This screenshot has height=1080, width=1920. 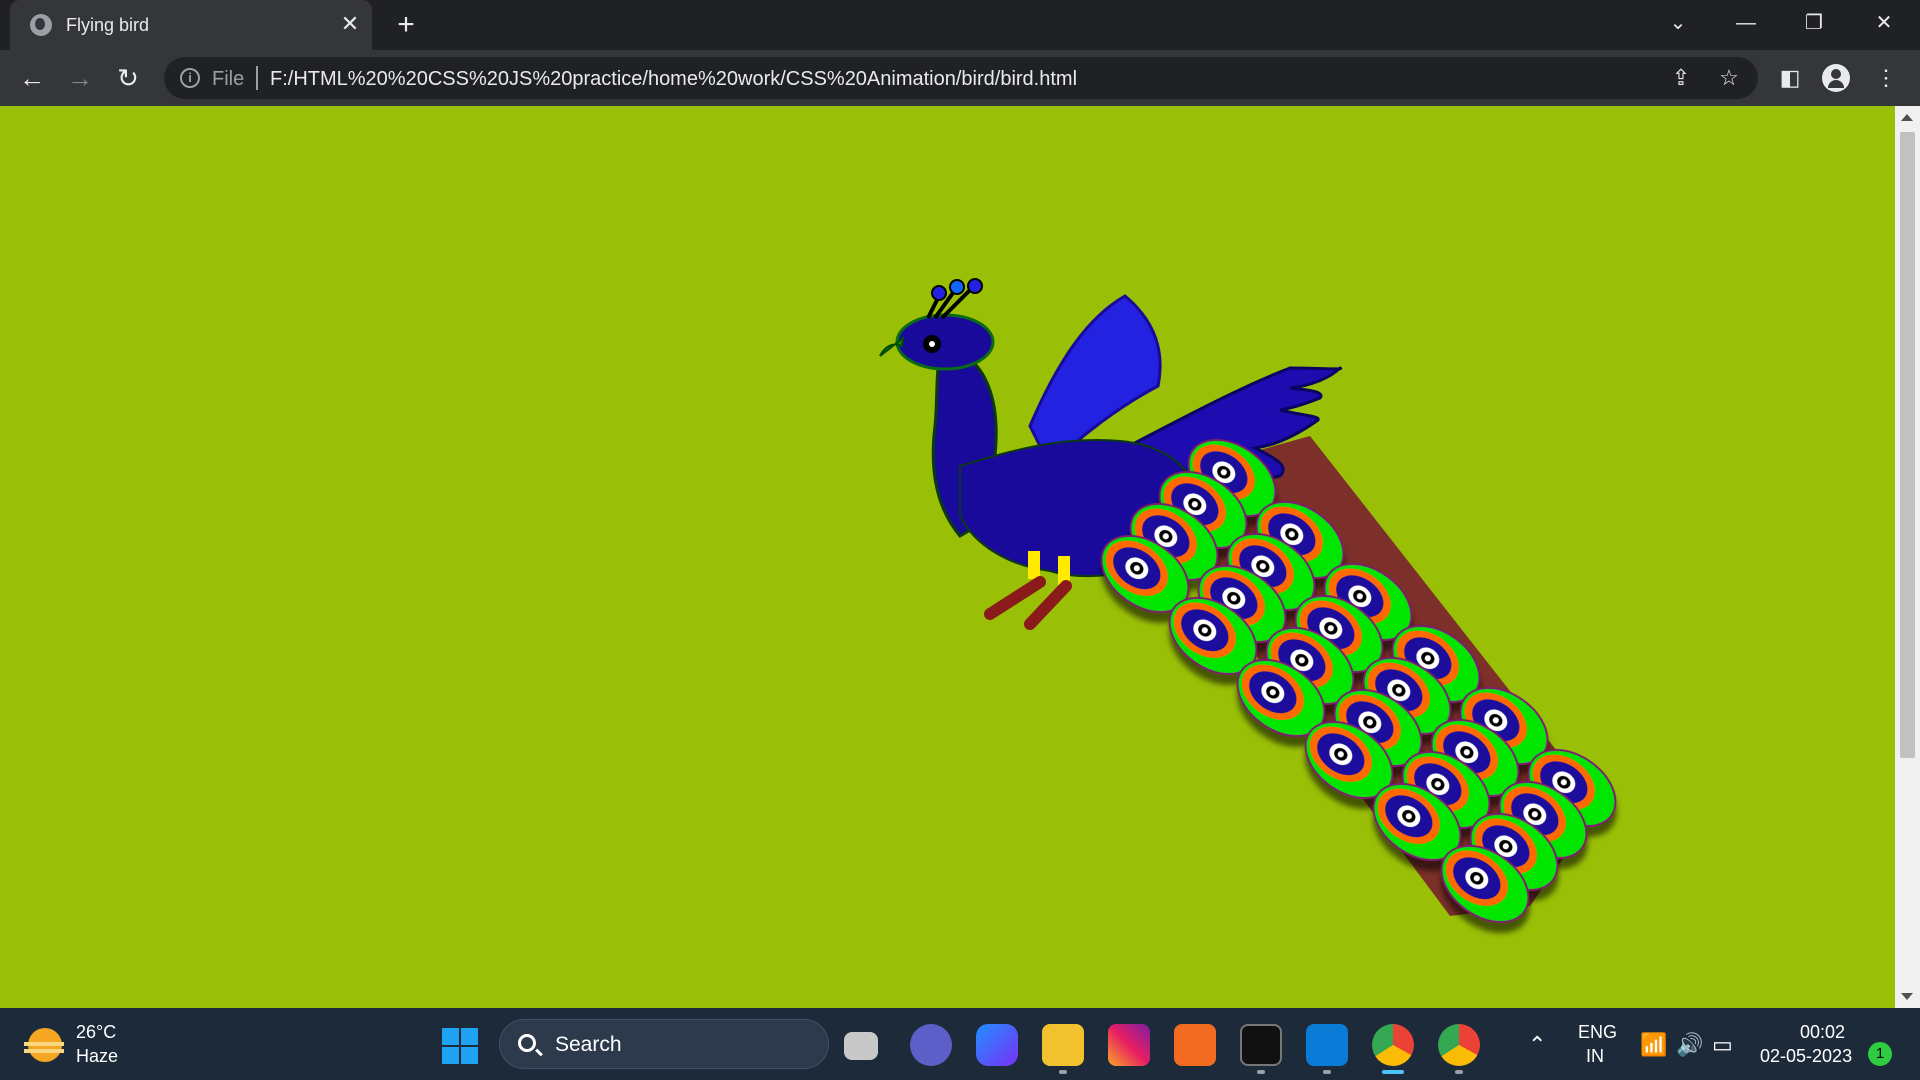 What do you see at coordinates (932, 344) in the screenshot?
I see `eye-highlight` at bounding box center [932, 344].